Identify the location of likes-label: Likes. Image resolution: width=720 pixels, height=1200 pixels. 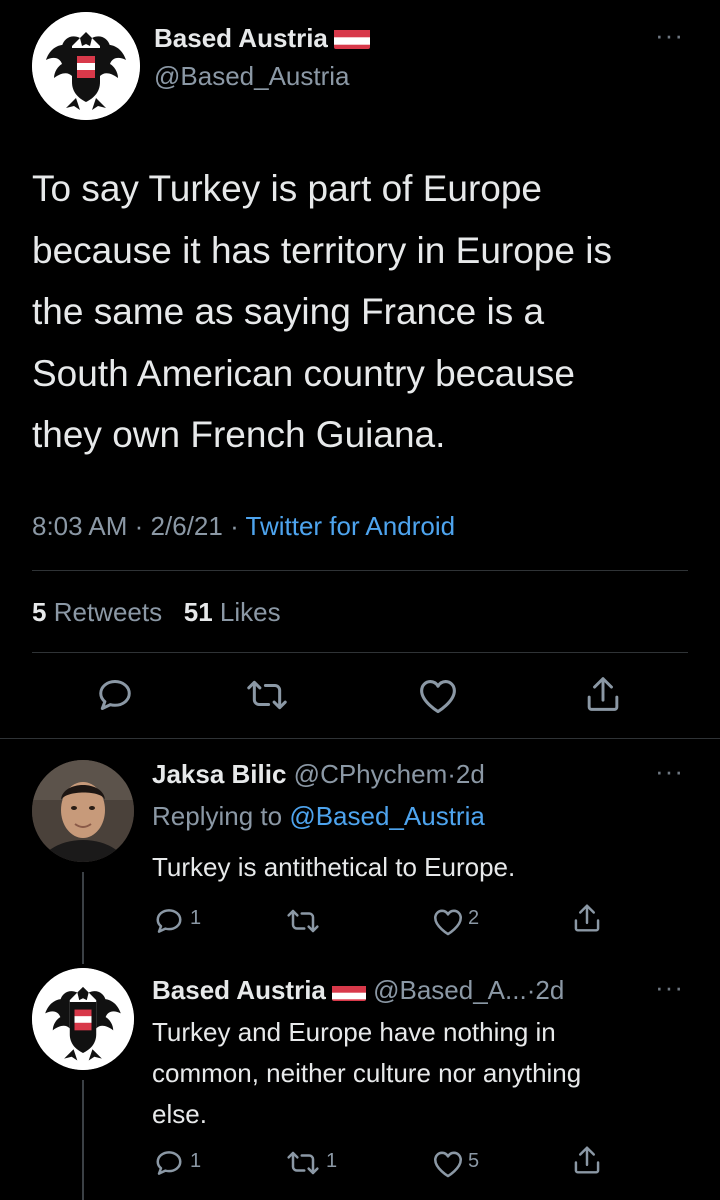
(250, 612).